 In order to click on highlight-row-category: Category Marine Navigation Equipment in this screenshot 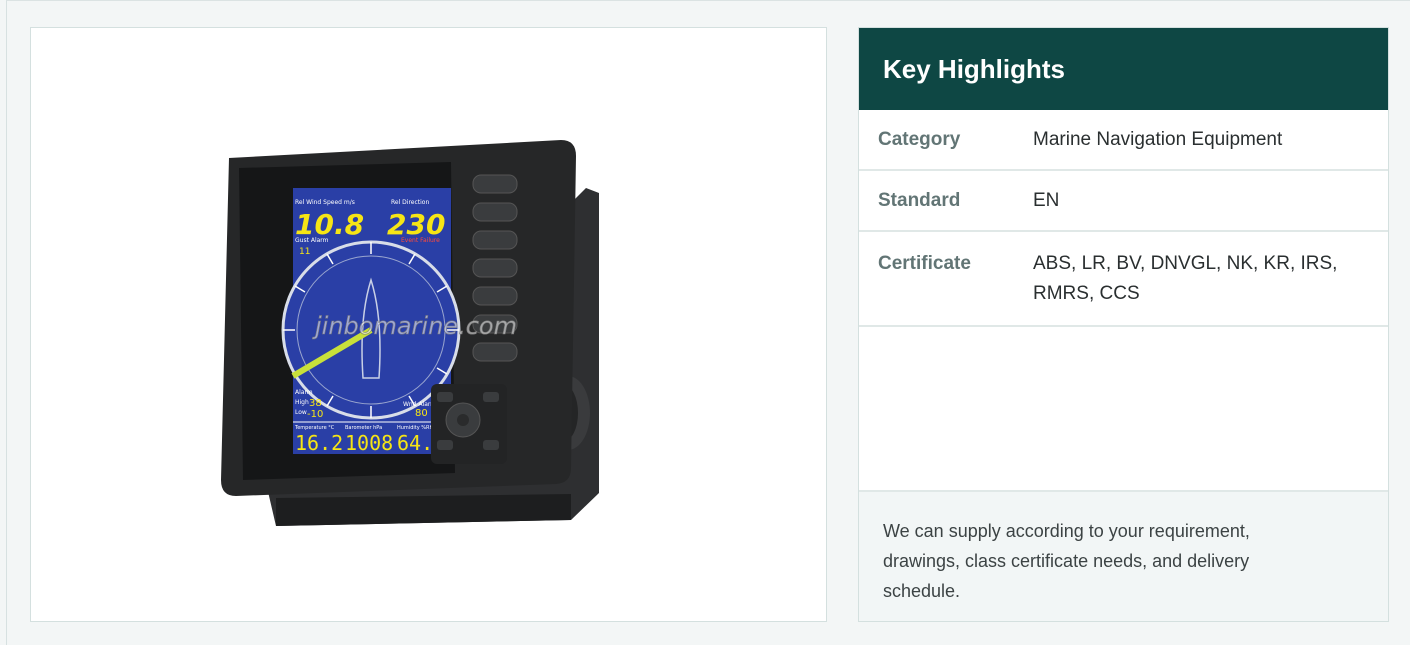, I will do `click(1123, 140)`.